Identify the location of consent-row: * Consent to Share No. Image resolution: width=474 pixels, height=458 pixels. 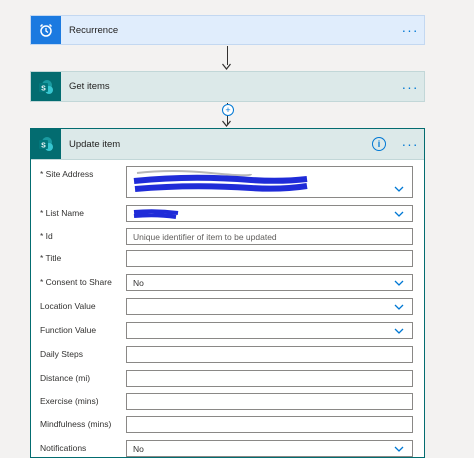
(230, 282).